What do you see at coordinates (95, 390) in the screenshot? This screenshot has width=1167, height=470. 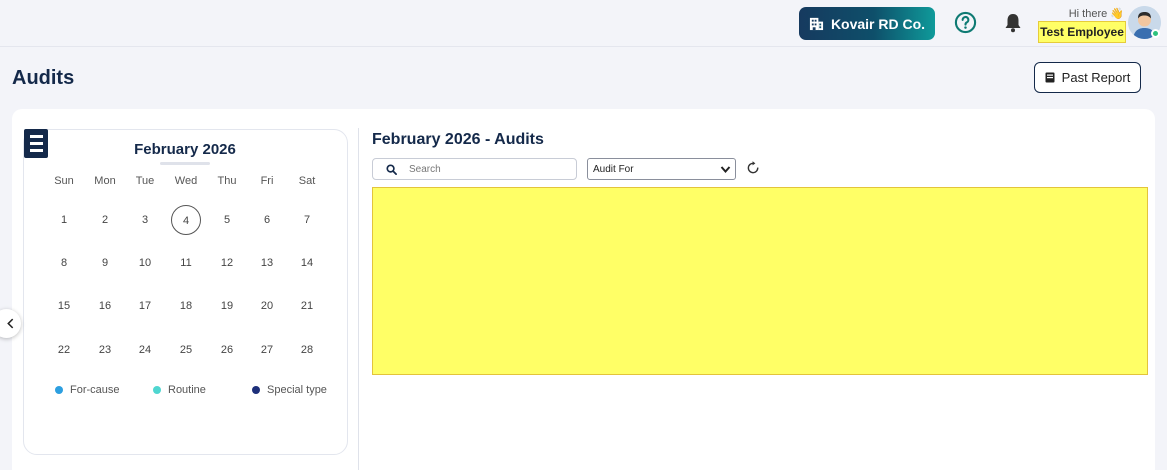 I see `legend-label: For-cause` at bounding box center [95, 390].